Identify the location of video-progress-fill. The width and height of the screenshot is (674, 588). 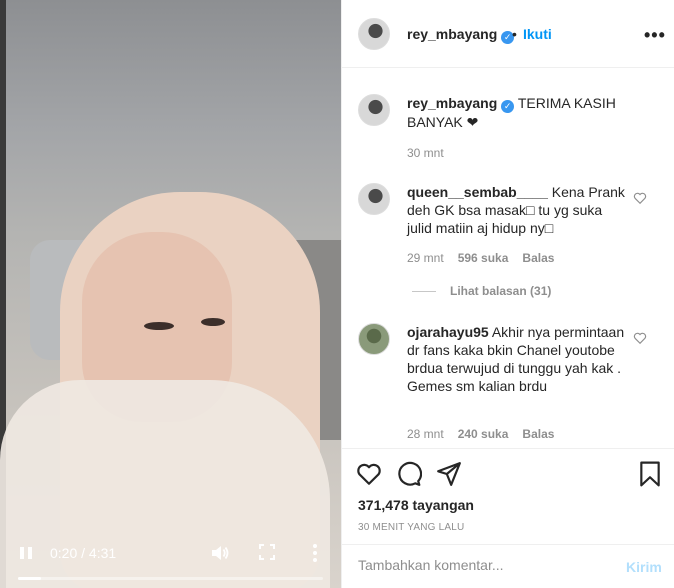
(29, 578).